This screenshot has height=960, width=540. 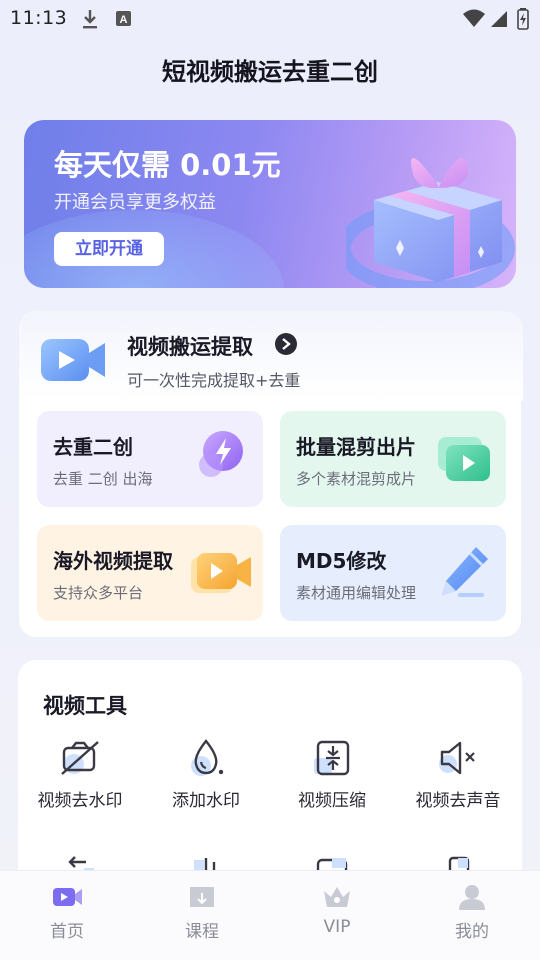 What do you see at coordinates (214, 380) in the screenshot?
I see `extract-subtitle: 可一次性完成提取+去重` at bounding box center [214, 380].